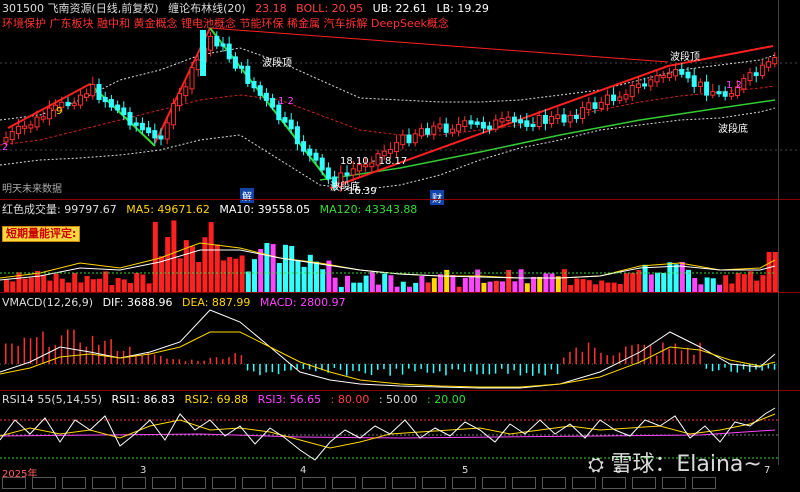 The image size is (800, 492). What do you see at coordinates (388, 431) in the screenshot?
I see `rsi2-line` at bounding box center [388, 431].